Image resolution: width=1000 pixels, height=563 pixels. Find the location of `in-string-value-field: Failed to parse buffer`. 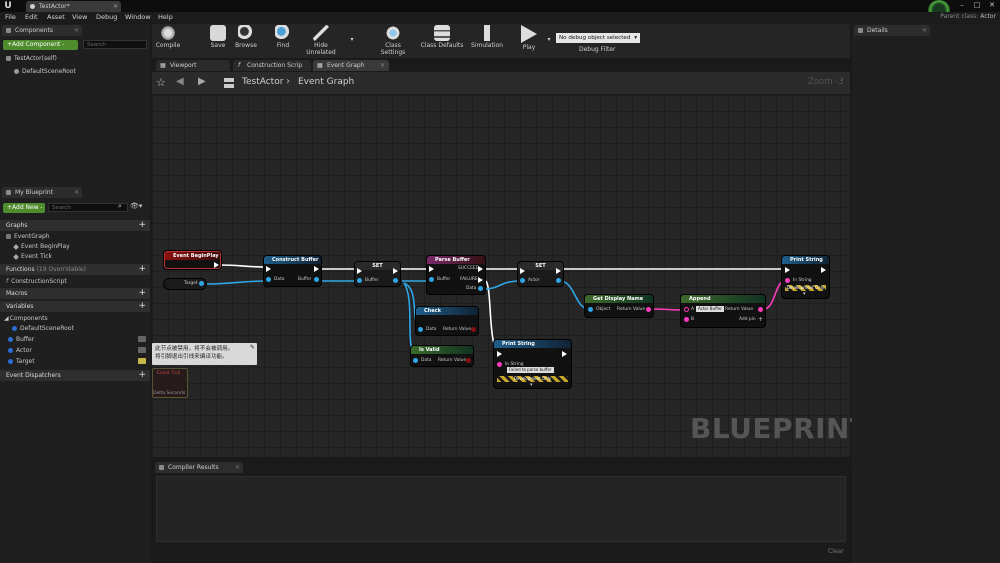

in-string-value-field: Failed to parse buffer is located at coordinates (530, 370).